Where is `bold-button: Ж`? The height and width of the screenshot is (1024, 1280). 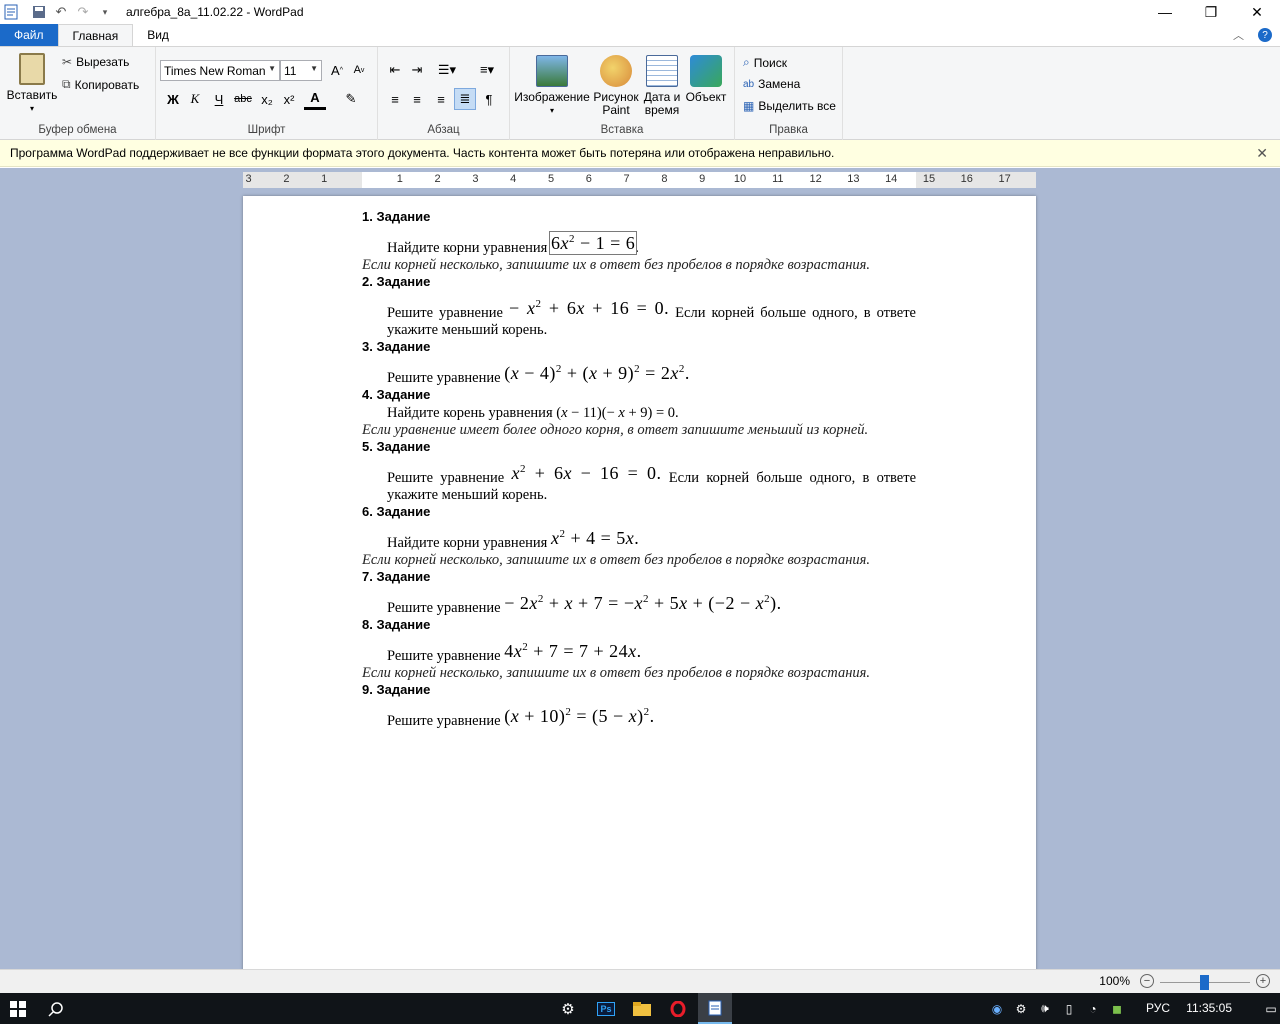
bold-button: Ж is located at coordinates (173, 99).